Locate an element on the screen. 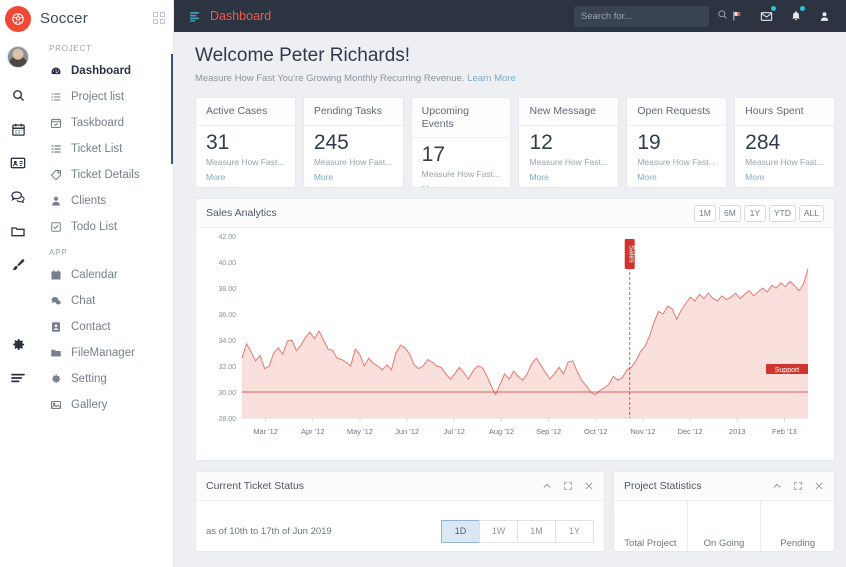 This screenshot has height=567, width=846. svg-text: 28.00 is located at coordinates (227, 419).